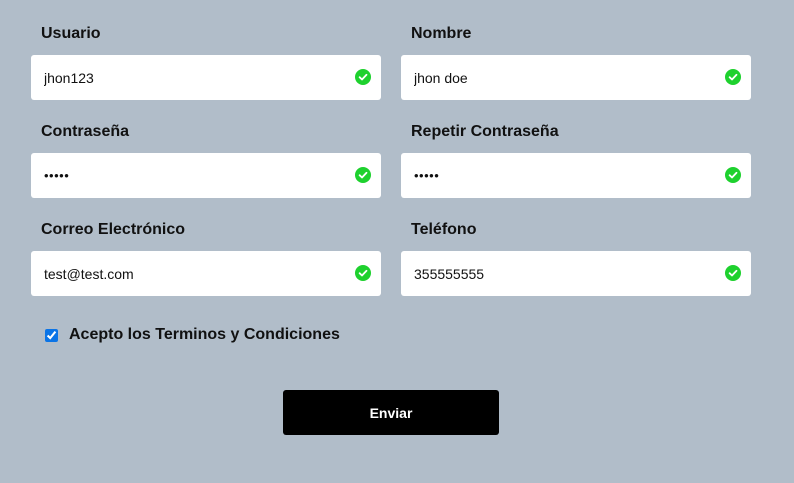 The height and width of the screenshot is (483, 794). I want to click on email-label: Correo Electrónico, so click(113, 229).